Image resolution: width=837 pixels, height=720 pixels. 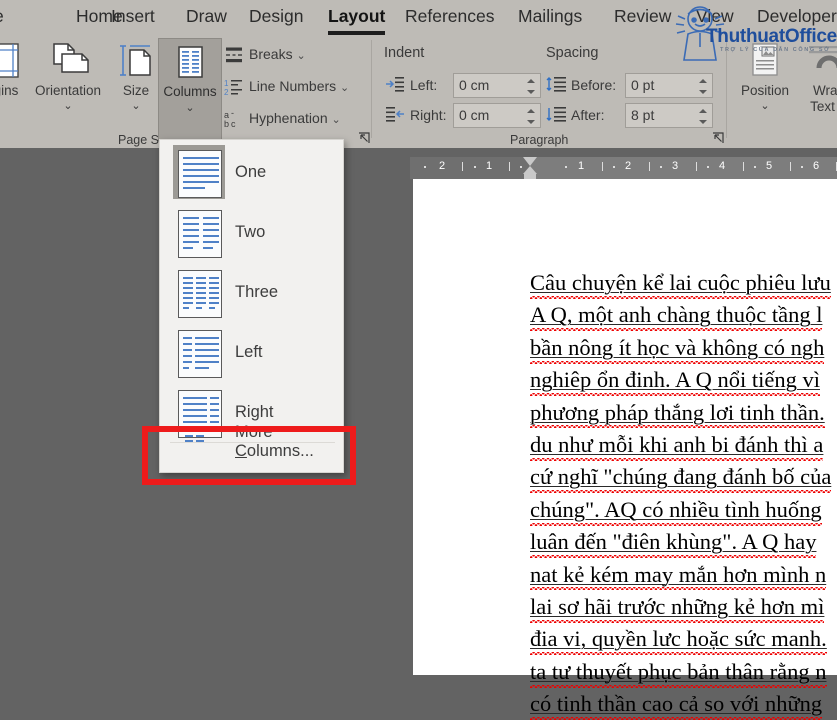 What do you see at coordinates (424, 85) in the screenshot?
I see `indent-left-label: Left:` at bounding box center [424, 85].